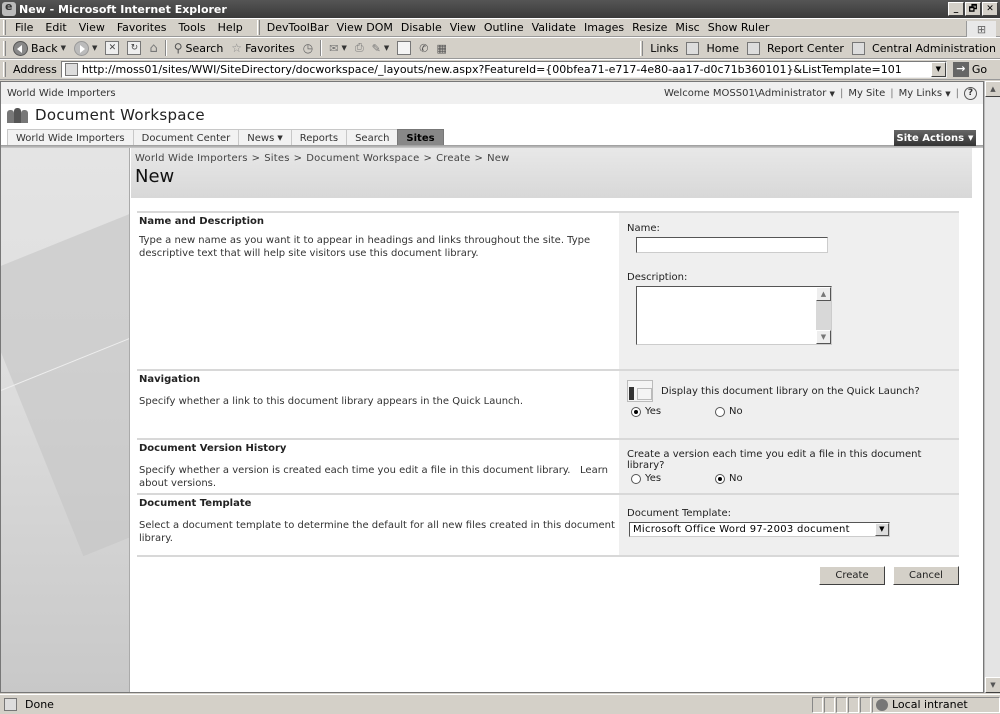 The image size is (1000, 714). I want to click on back-button: Back ▼, so click(39, 48).